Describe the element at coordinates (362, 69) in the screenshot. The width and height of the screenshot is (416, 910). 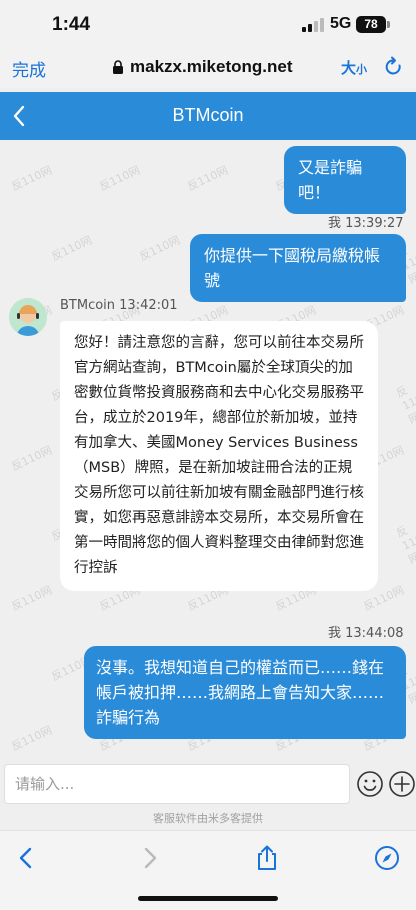
I see `text-size-small-label: 小` at that location.